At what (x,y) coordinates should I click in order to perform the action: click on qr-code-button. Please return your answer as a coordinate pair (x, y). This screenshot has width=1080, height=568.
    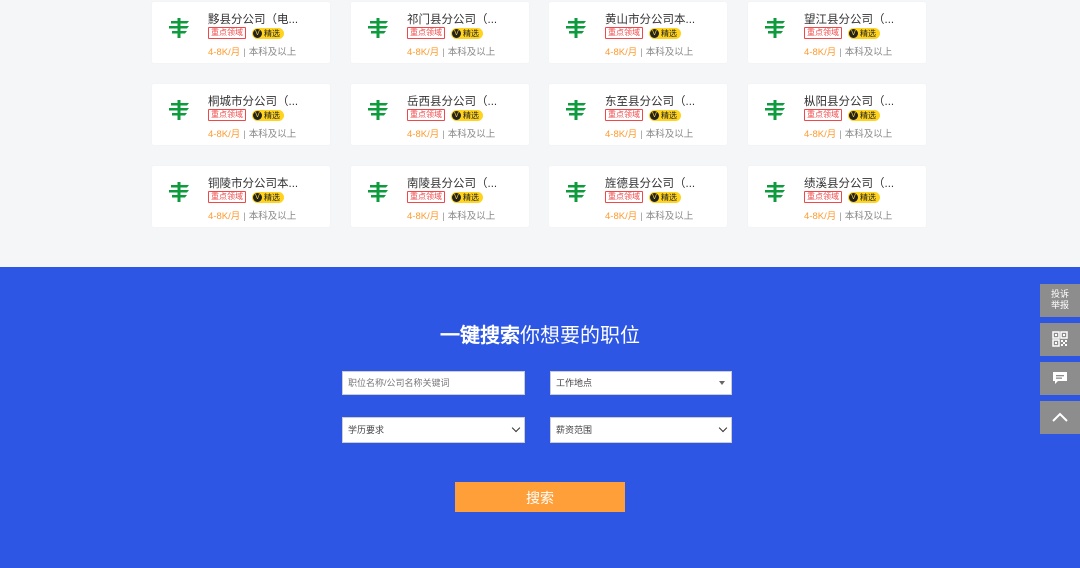
    Looking at the image, I should click on (1060, 339).